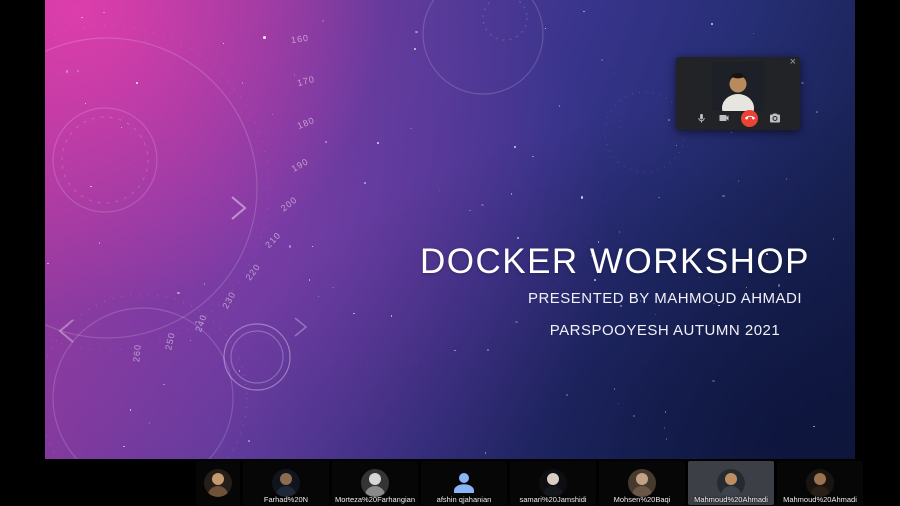 This screenshot has width=900, height=506. Describe the element at coordinates (749, 118) in the screenshot. I see `call-end-icon` at that location.